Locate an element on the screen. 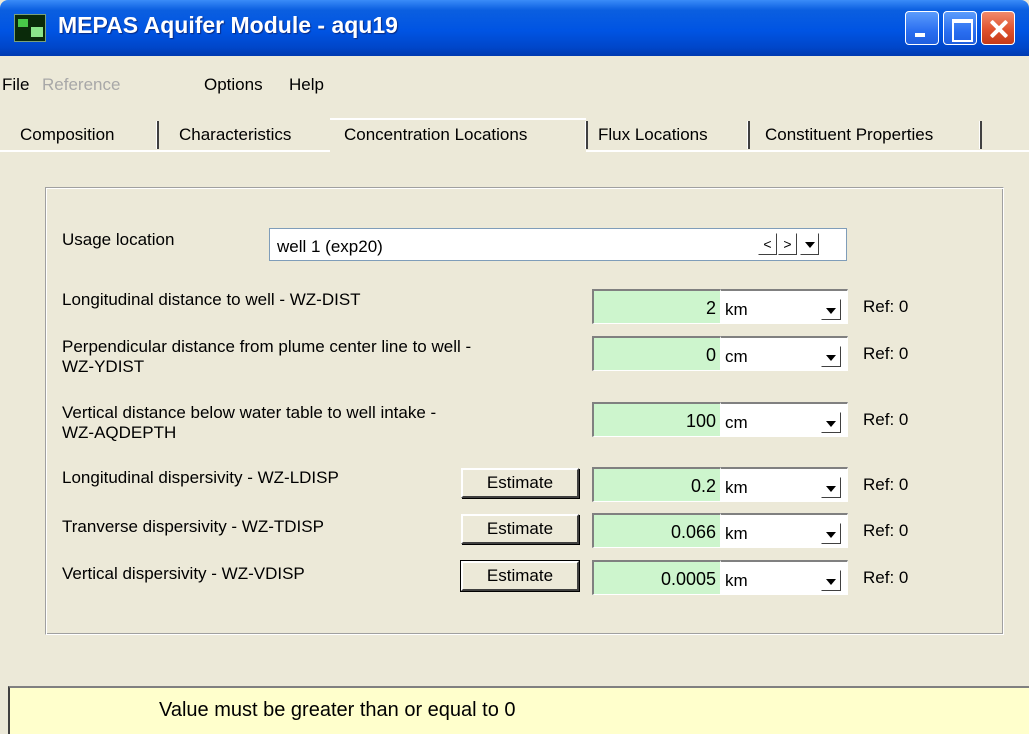 Image resolution: width=1029 pixels, height=734 pixels. wz-ydist-ref: Ref: 0 is located at coordinates (886, 353).